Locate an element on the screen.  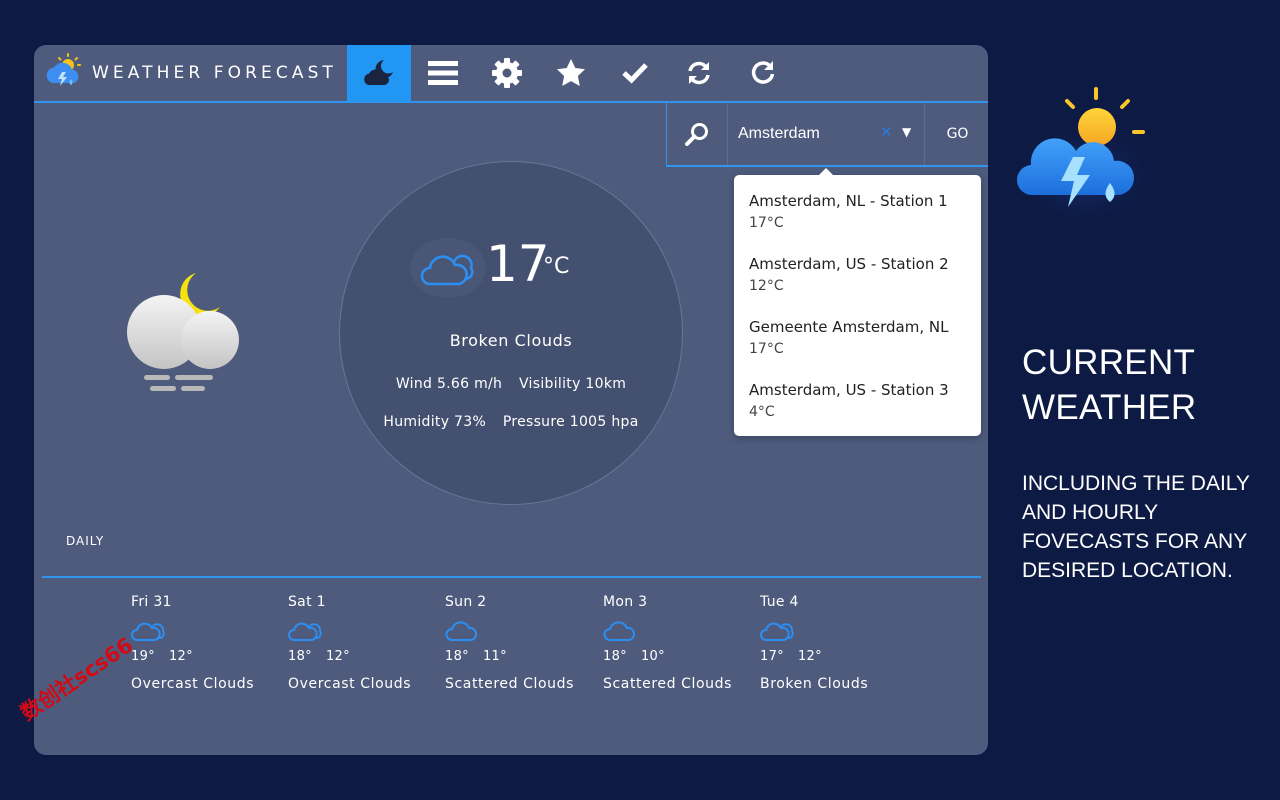
suggestion-name: Gemeente Amsterdam, NL is located at coordinates (849, 327).